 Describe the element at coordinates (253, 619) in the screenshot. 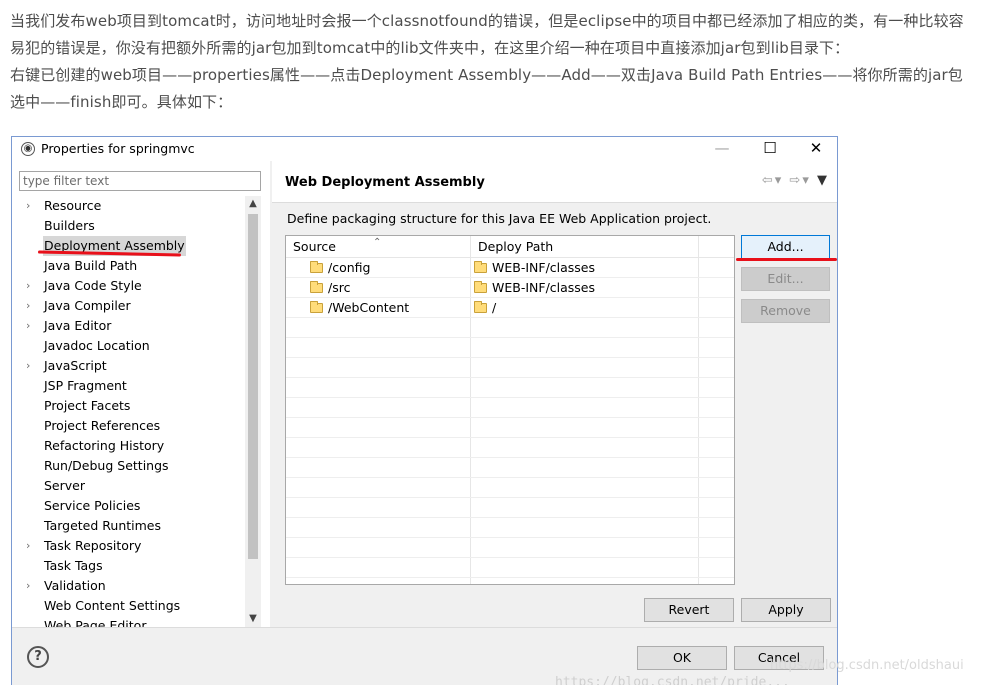

I see `scroll-down-icon: ▼` at that location.